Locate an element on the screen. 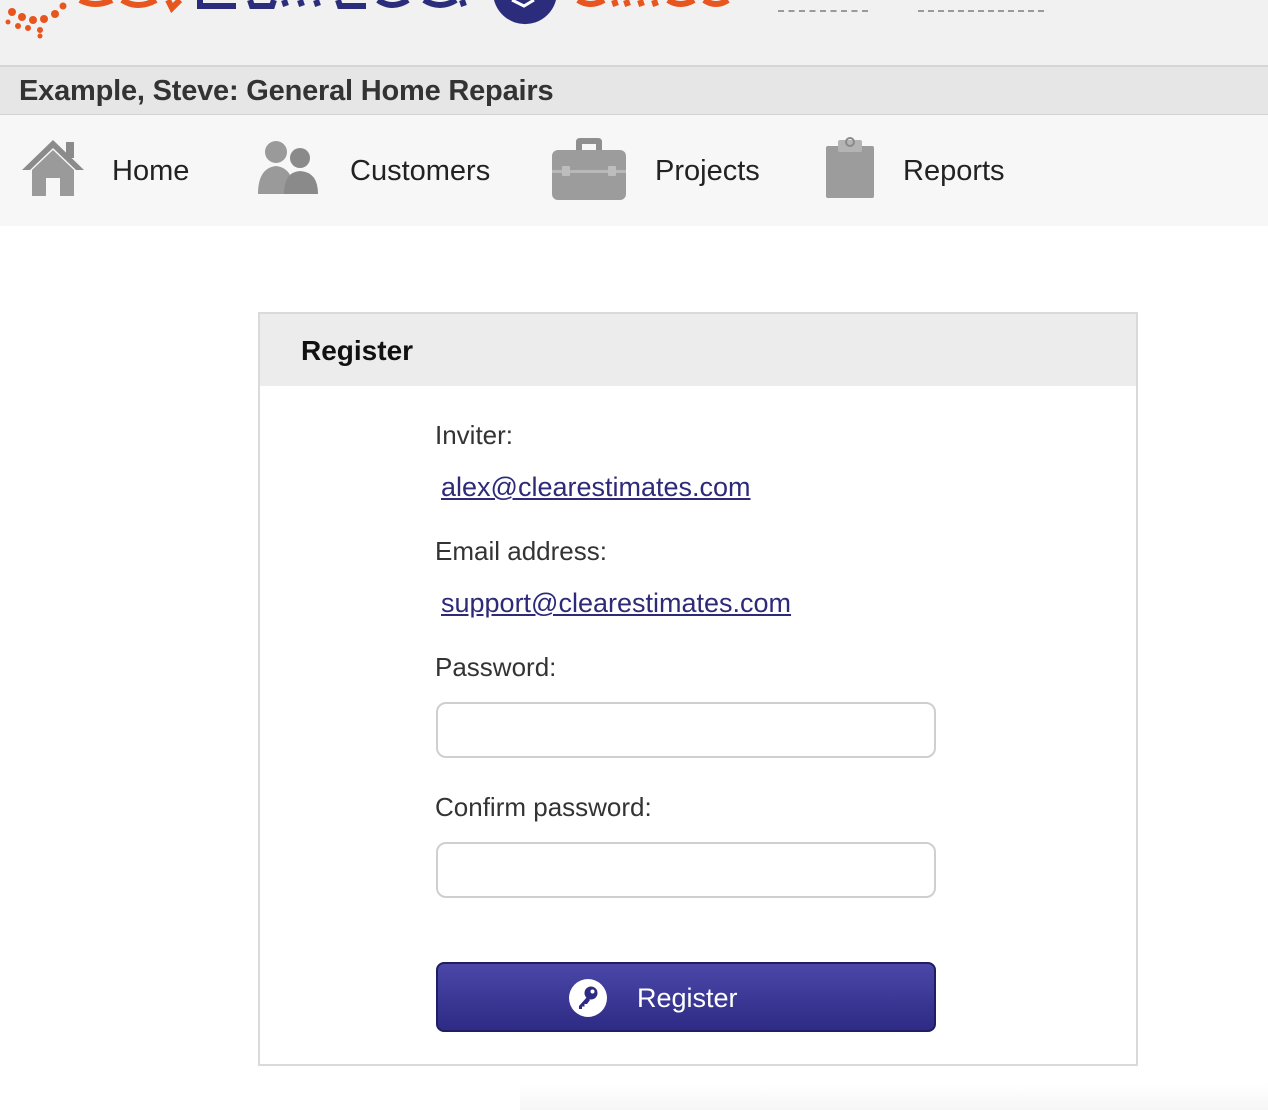 The width and height of the screenshot is (1268, 1110). customers-icon is located at coordinates (288, 167).